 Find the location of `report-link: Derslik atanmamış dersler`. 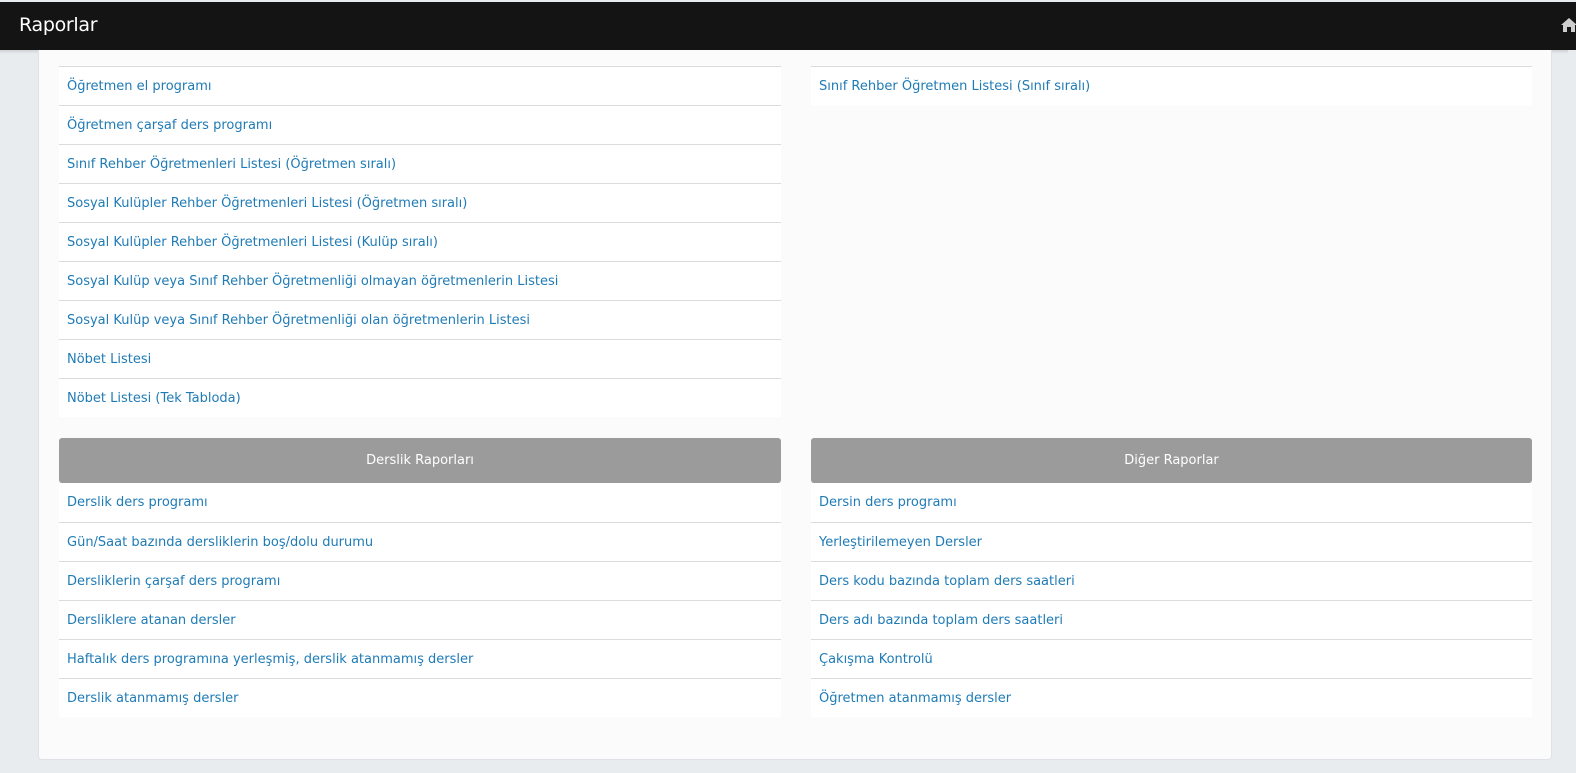

report-link: Derslik atanmamış dersler is located at coordinates (420, 697).